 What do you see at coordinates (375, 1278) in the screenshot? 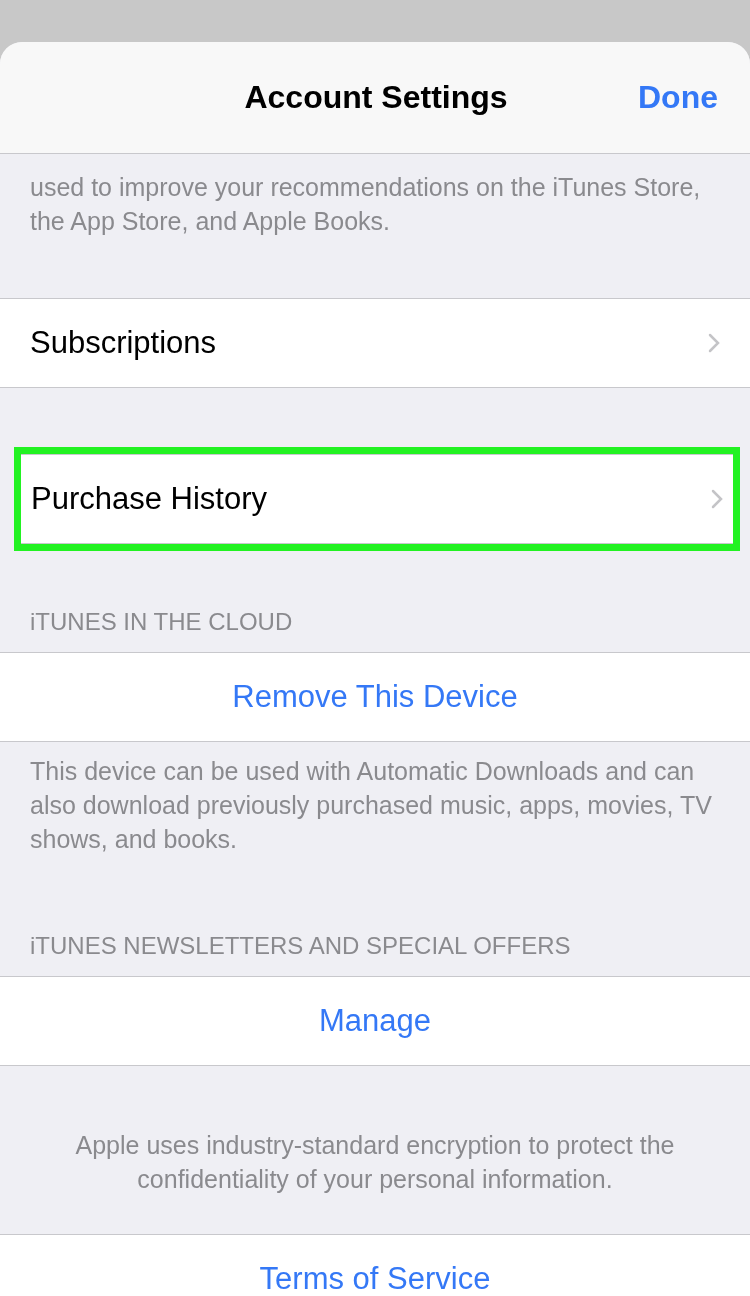
I see `action-button: Terms of Service` at bounding box center [375, 1278].